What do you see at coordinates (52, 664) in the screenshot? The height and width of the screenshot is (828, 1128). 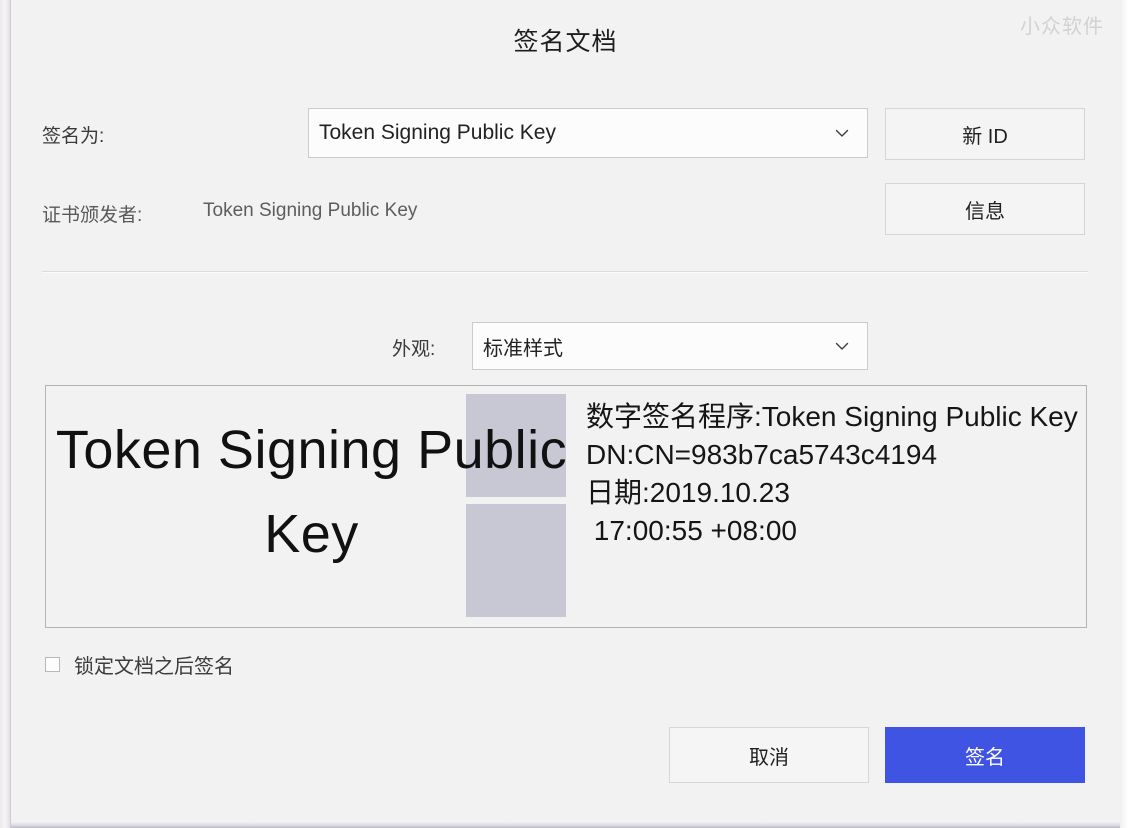 I see `lock-after-sign-checkbox` at bounding box center [52, 664].